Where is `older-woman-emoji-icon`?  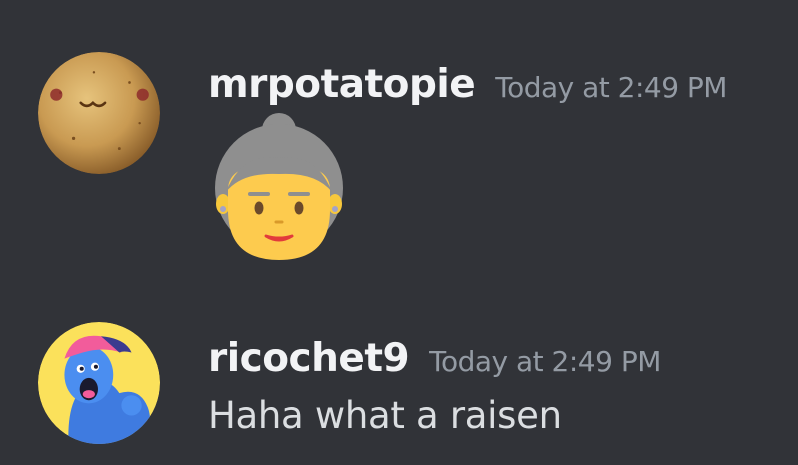
older-woman-emoji-icon is located at coordinates (279, 187).